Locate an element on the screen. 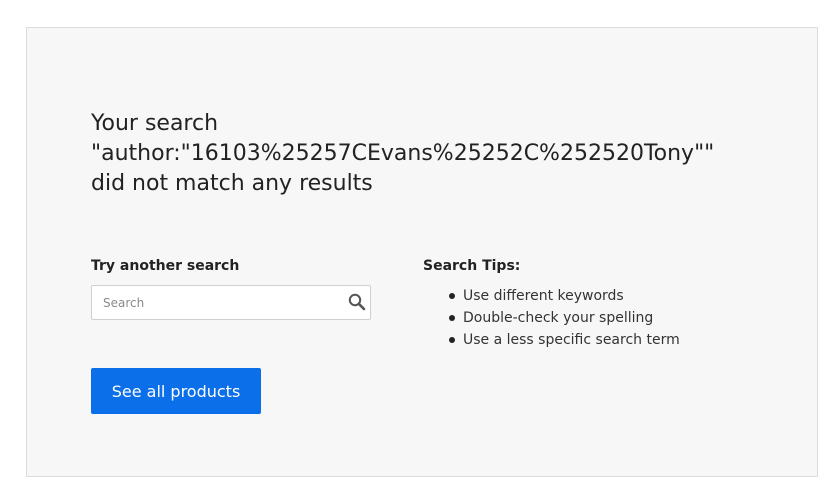 Image resolution: width=832 pixels, height=492 pixels. search-tip-item: Double-check your spelling is located at coordinates (563, 318).